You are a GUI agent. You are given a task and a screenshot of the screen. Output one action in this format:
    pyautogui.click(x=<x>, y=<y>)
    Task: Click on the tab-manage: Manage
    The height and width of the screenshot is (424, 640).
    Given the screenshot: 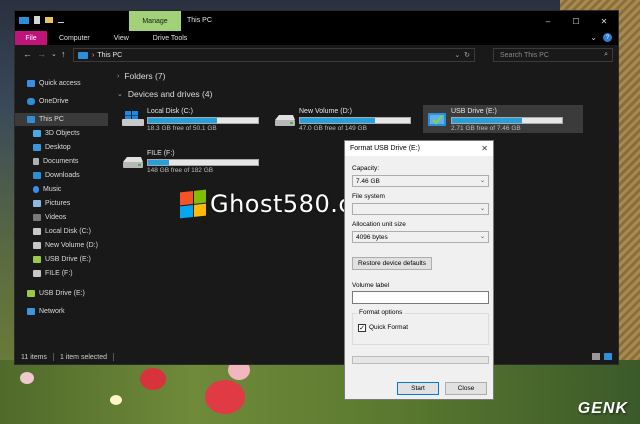 What is the action you would take?
    pyautogui.click(x=155, y=21)
    